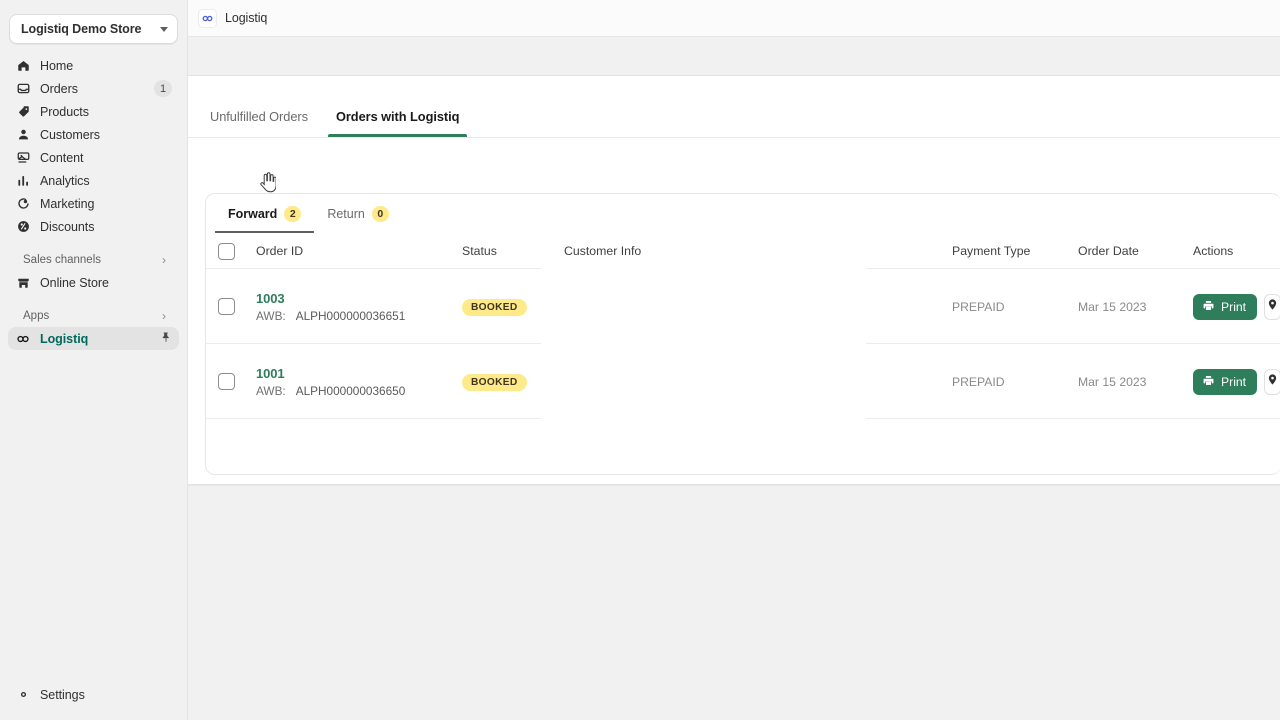  I want to click on sidebar-item-marketing: Marketing, so click(93, 203).